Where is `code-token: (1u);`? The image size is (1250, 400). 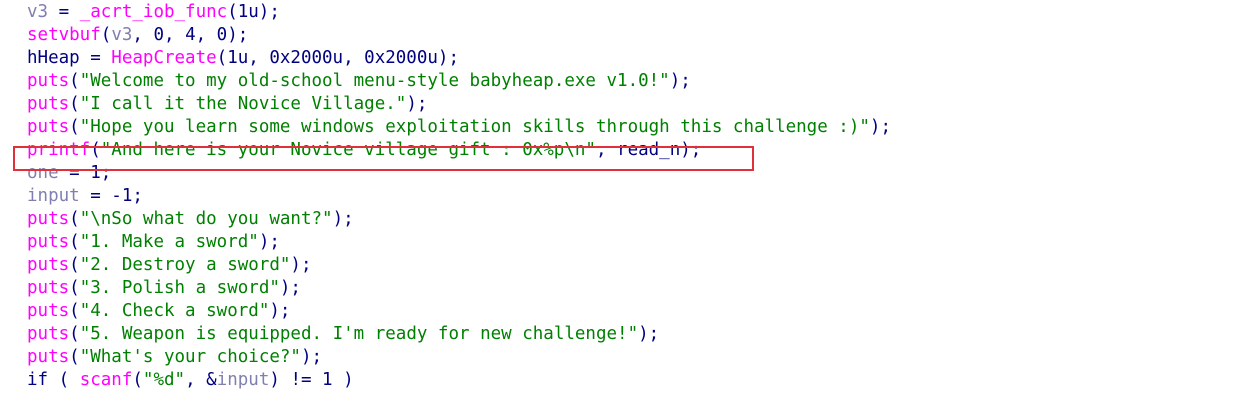
code-token: (1u); is located at coordinates (253, 12).